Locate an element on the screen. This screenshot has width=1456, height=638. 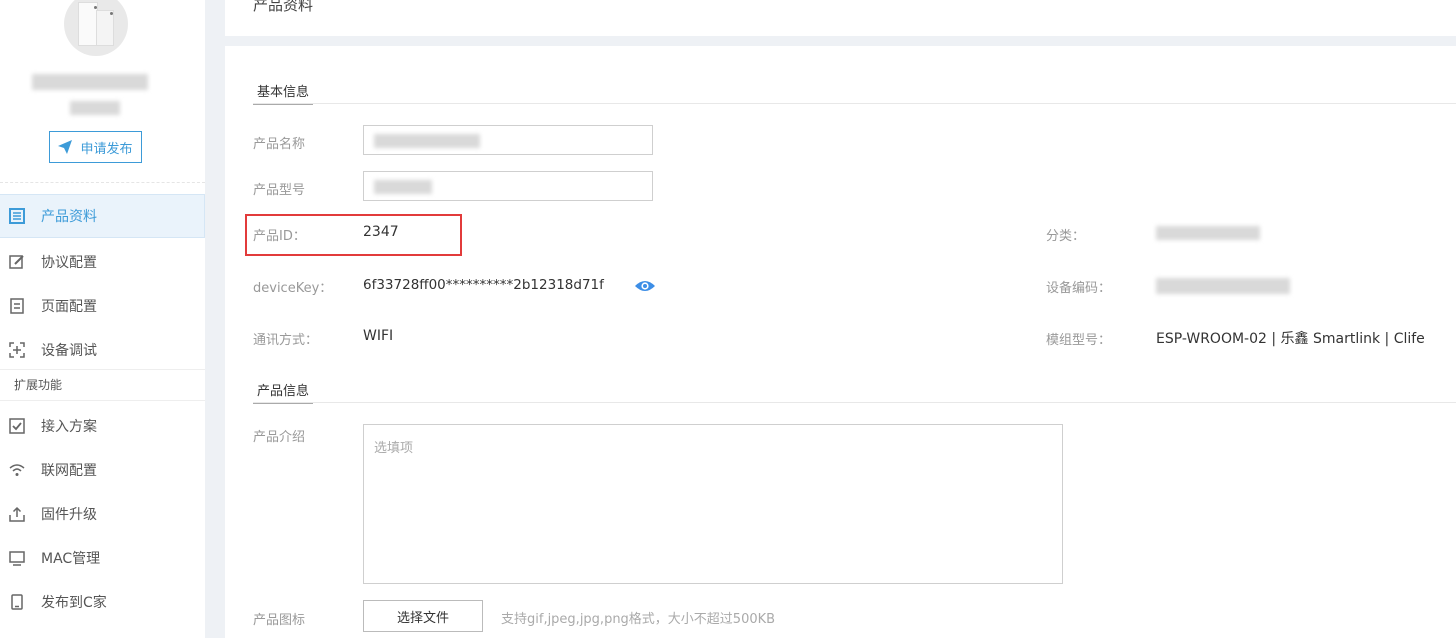
upload-icon is located at coordinates (17, 514).